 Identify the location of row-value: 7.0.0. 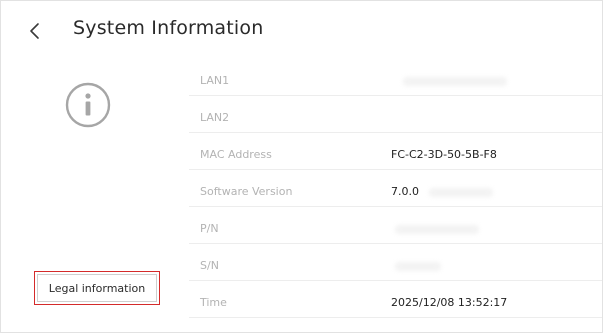
(405, 191).